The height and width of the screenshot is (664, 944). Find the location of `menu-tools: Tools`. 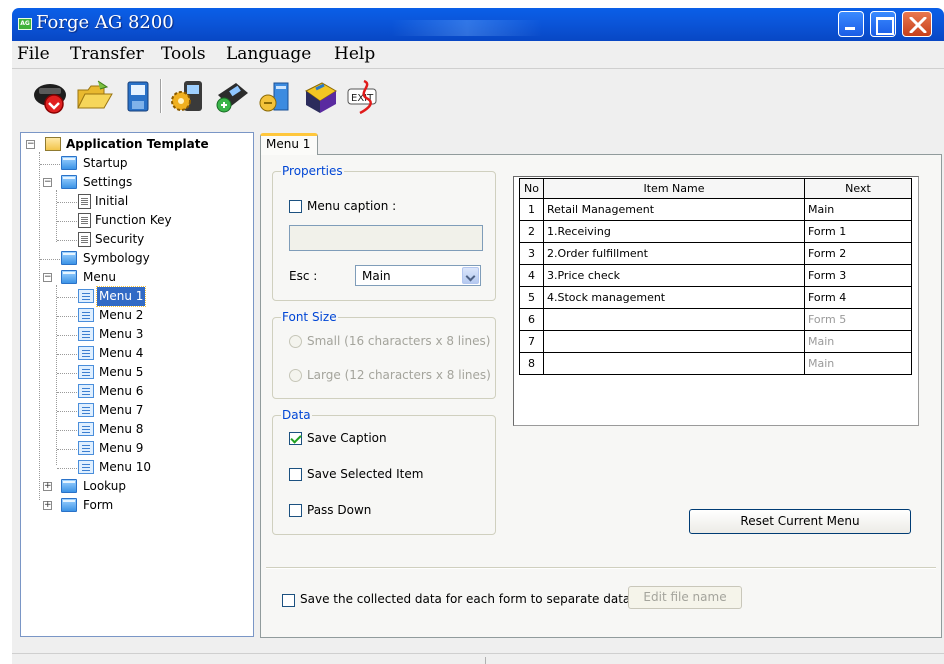

menu-tools: Tools is located at coordinates (183, 54).